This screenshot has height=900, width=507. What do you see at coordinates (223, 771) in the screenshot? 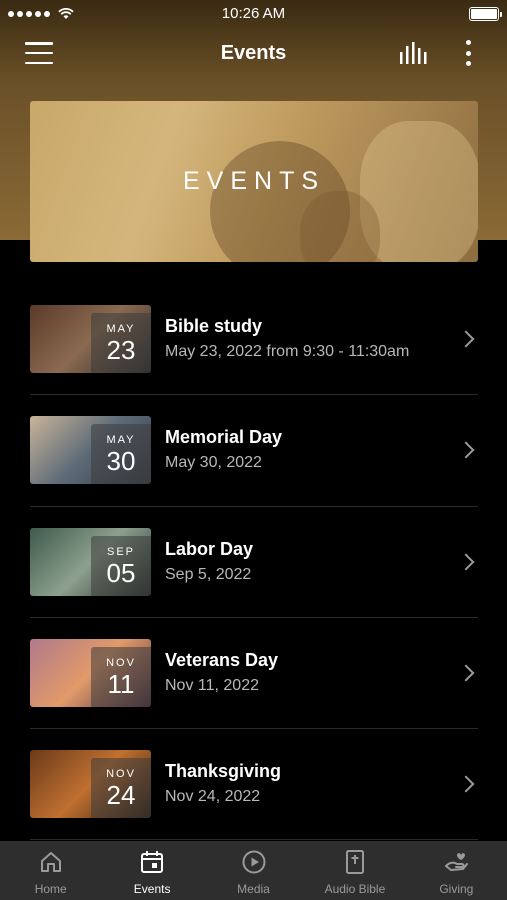
I see `event-title: Thanksgiving` at bounding box center [223, 771].